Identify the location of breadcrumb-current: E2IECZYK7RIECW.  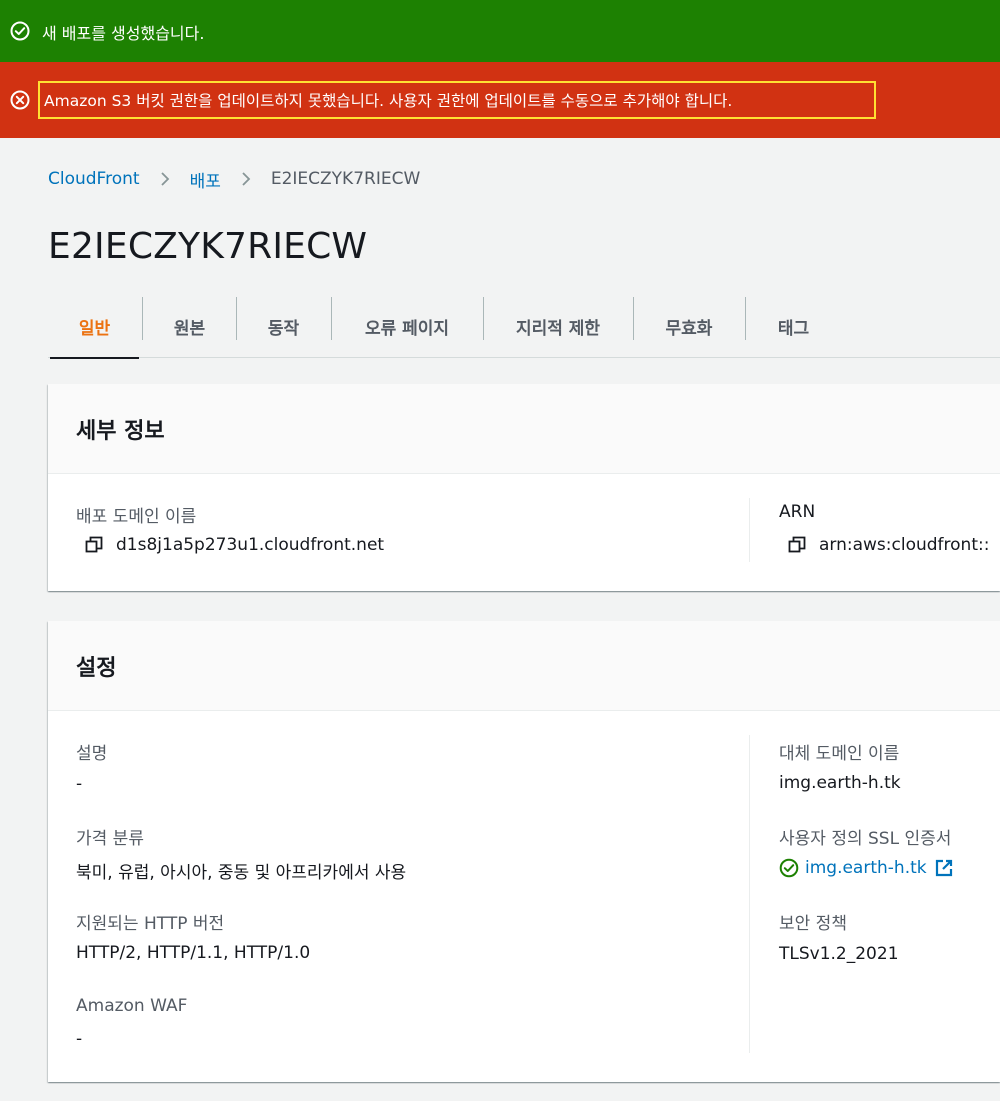
(345, 179).